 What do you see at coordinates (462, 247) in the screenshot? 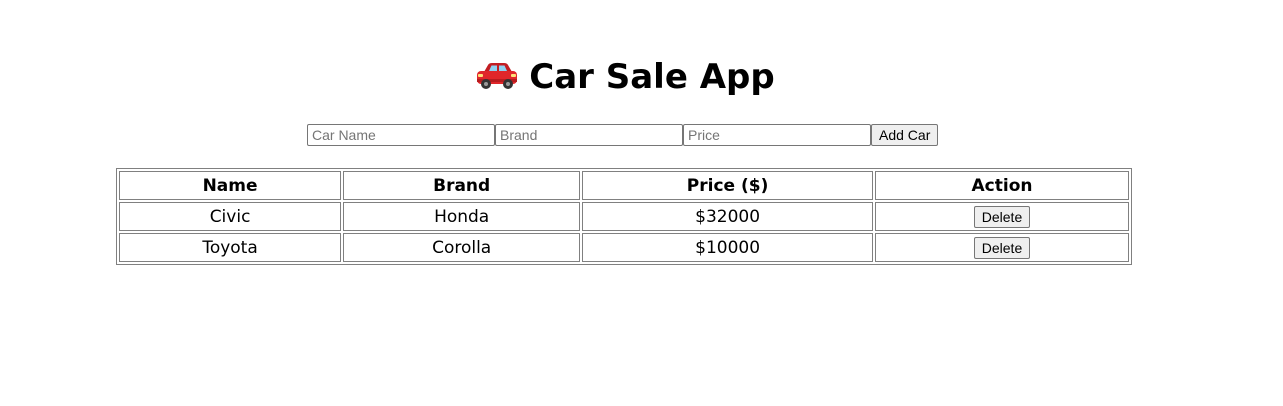
I see `cell-brand: Corolla` at bounding box center [462, 247].